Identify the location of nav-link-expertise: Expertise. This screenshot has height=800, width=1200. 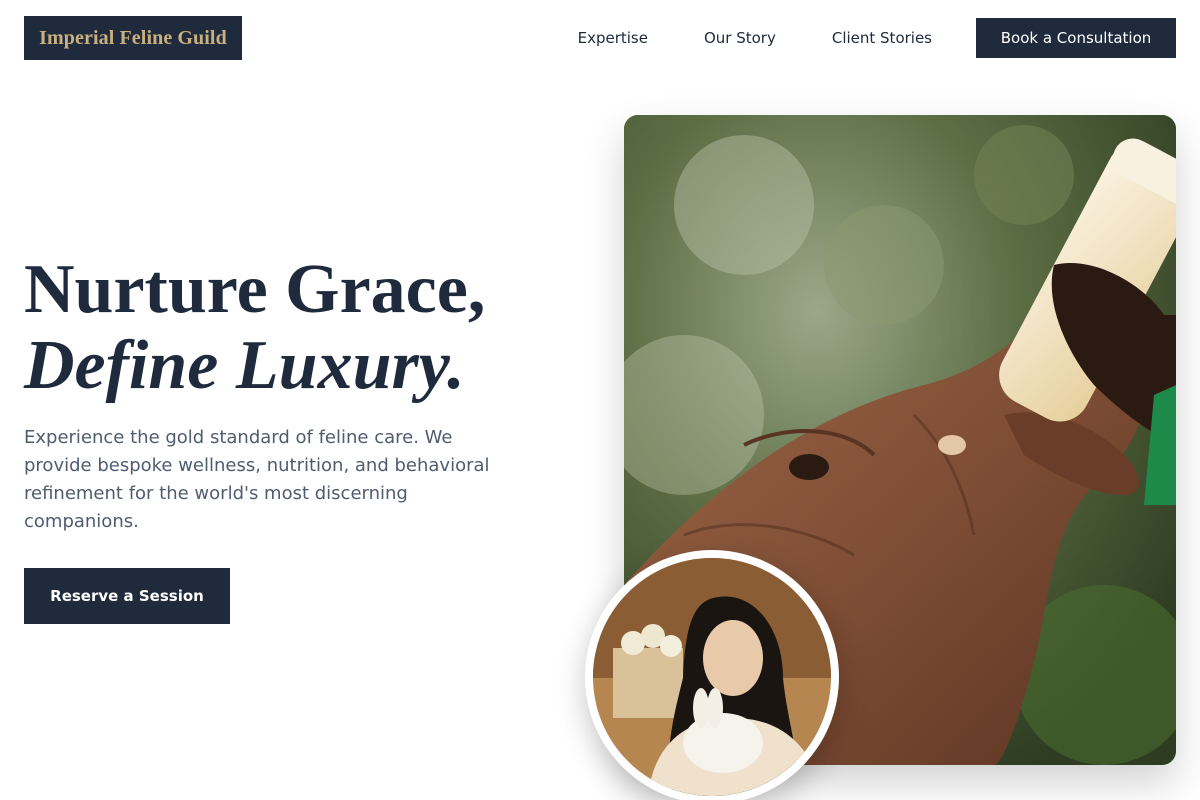
(613, 38).